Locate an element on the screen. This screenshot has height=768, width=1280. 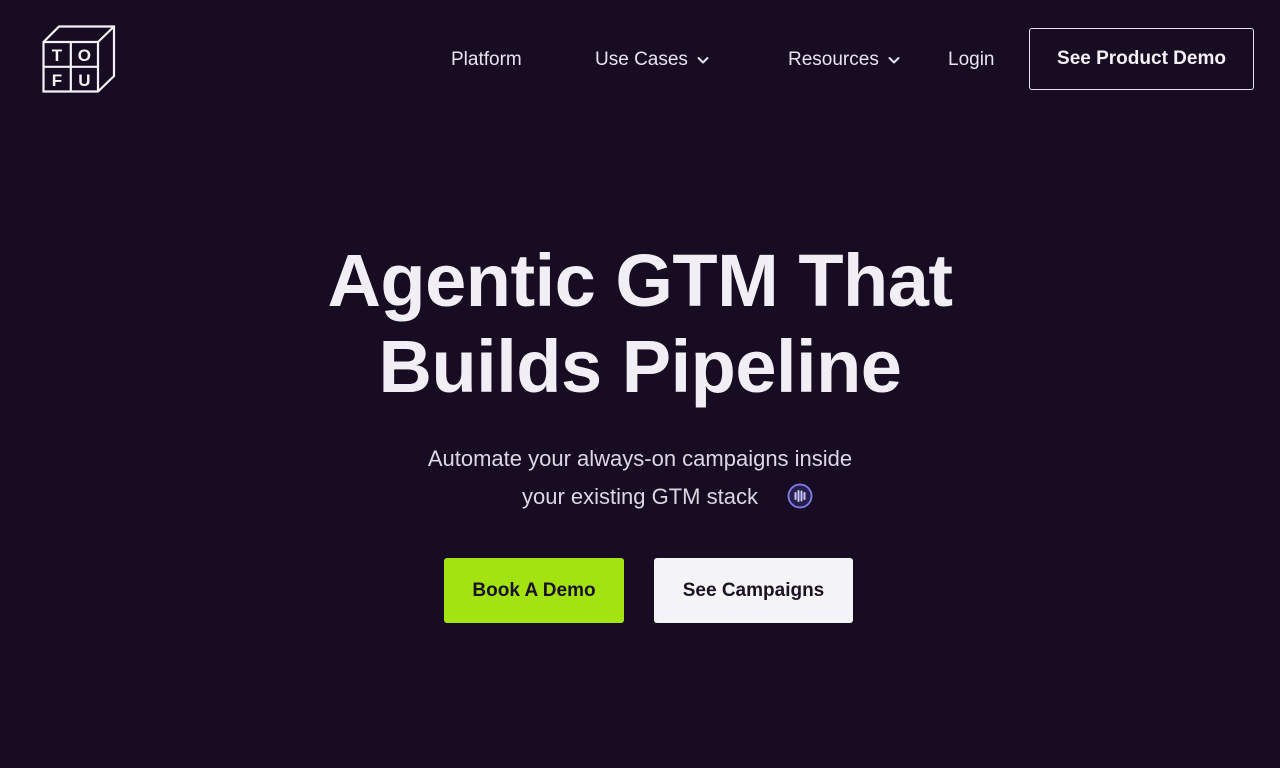
nav-platform-label: Platform is located at coordinates (486, 59).